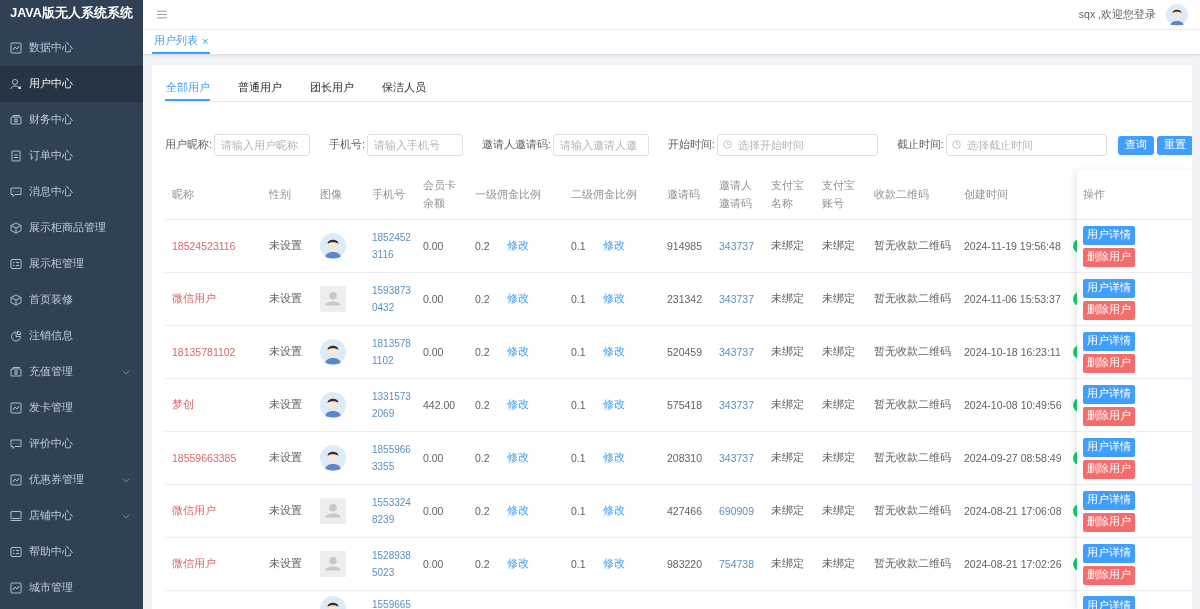 This screenshot has width=1200, height=609. Describe the element at coordinates (71, 516) in the screenshot. I see `sidebar-item: 店铺中心` at that location.